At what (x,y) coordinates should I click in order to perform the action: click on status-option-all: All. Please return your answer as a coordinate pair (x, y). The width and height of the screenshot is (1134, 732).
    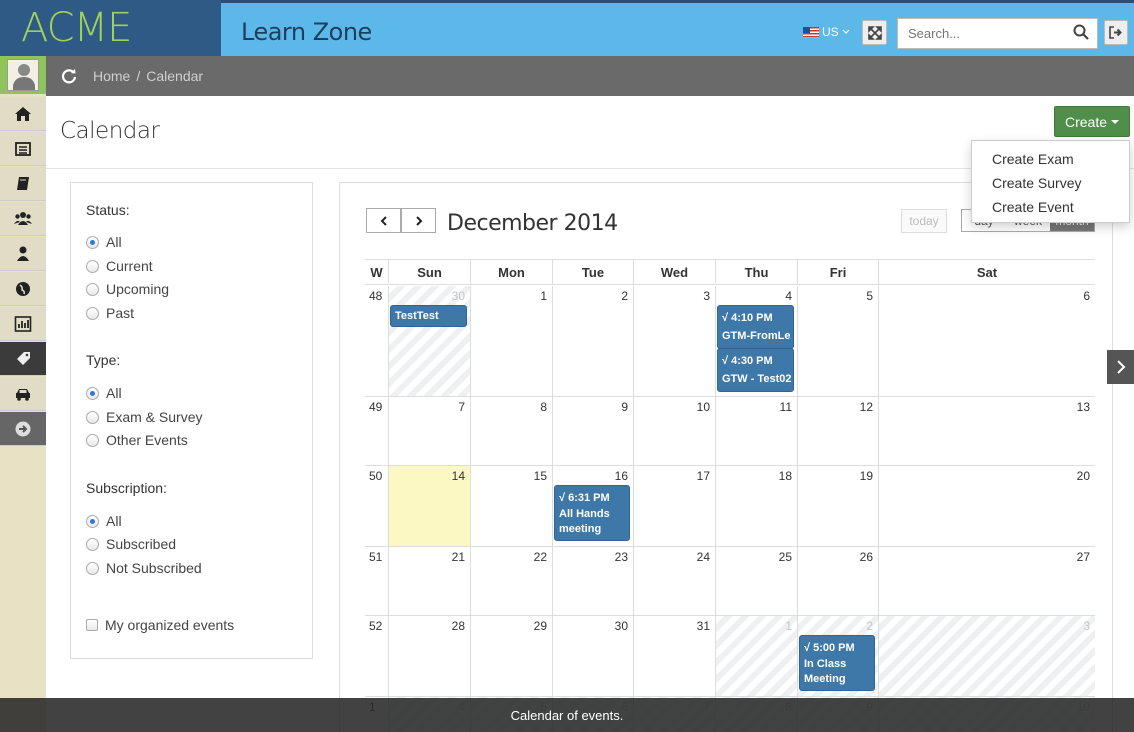
    Looking at the image, I should click on (104, 242).